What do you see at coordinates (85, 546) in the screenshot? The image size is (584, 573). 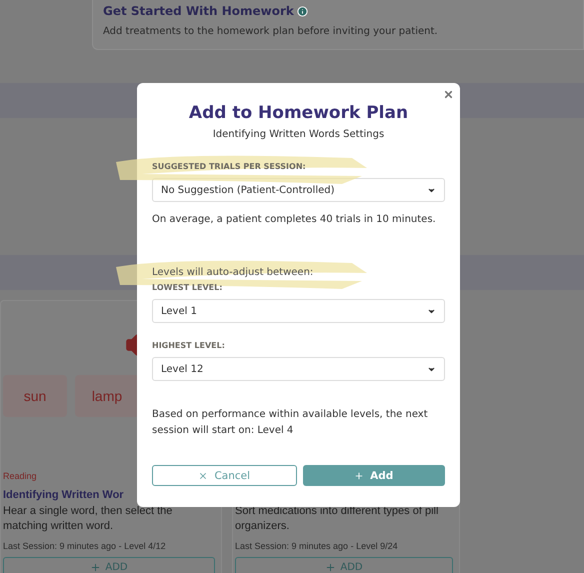 I see `last-session: Last Session: 9 minutes ago - Level 4/12` at bounding box center [85, 546].